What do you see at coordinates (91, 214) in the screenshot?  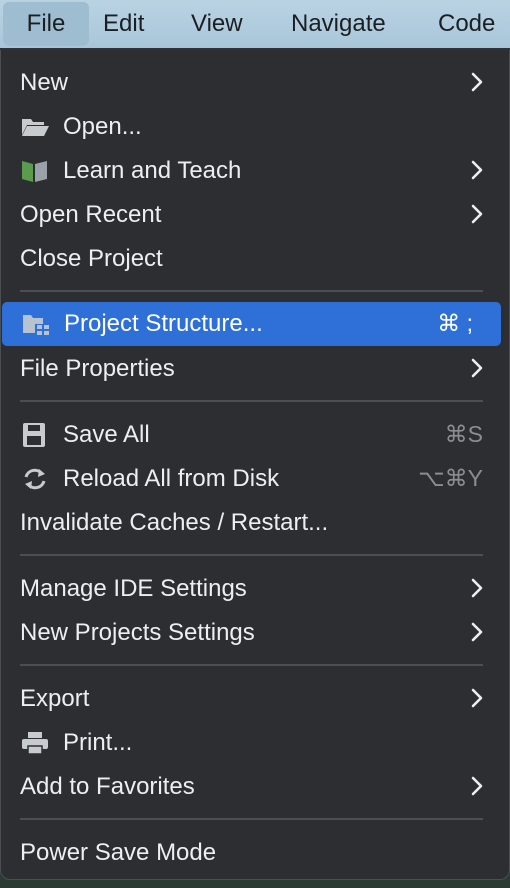 I see `menu-item-label: Open Recent` at bounding box center [91, 214].